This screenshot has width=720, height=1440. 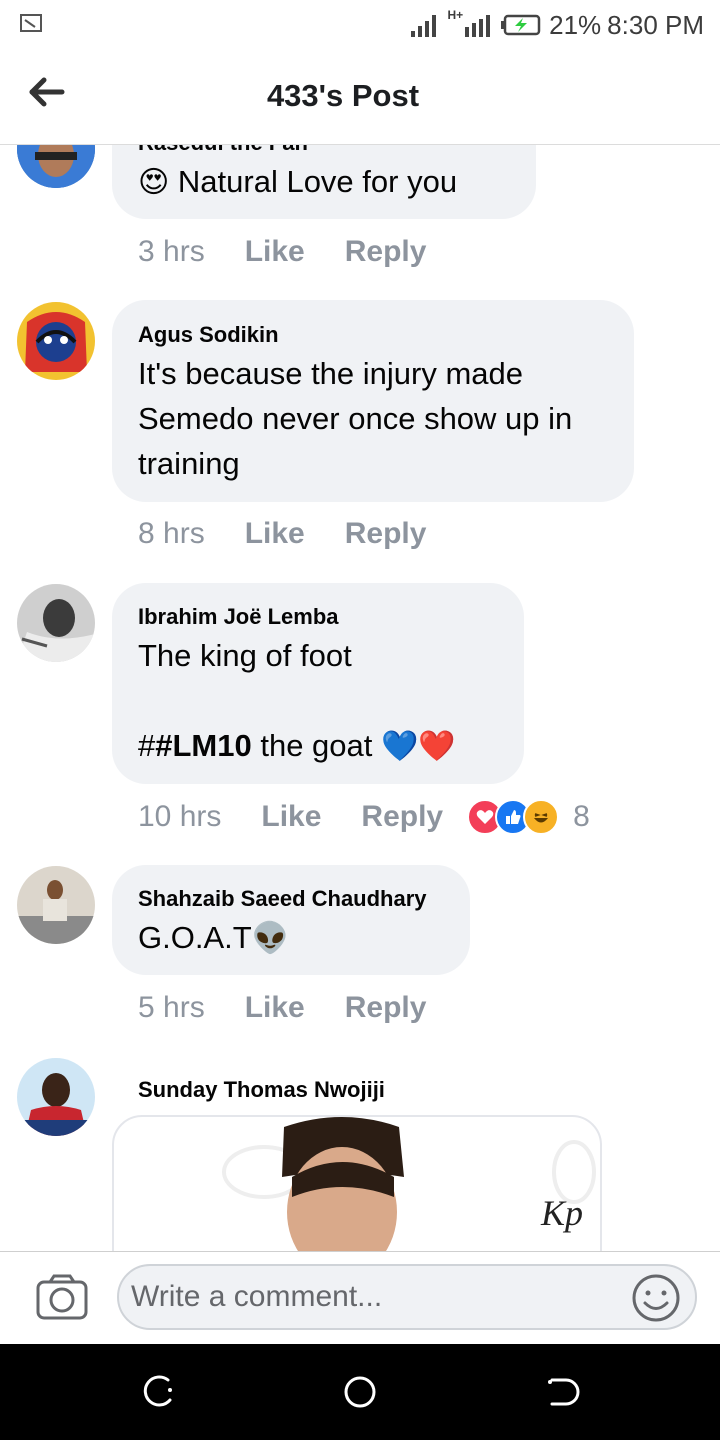 What do you see at coordinates (656, 1298) in the screenshot?
I see `smiley-icon` at bounding box center [656, 1298].